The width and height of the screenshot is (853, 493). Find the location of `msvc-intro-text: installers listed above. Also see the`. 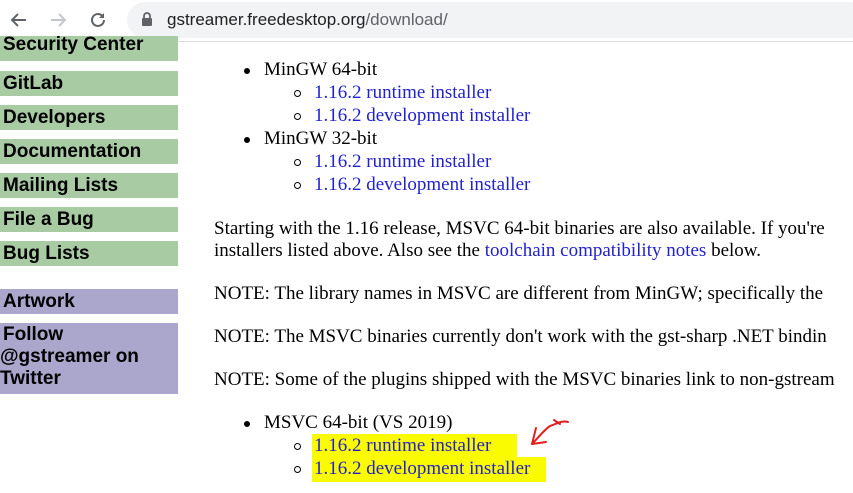

msvc-intro-text: installers listed above. Also see the is located at coordinates (349, 250).